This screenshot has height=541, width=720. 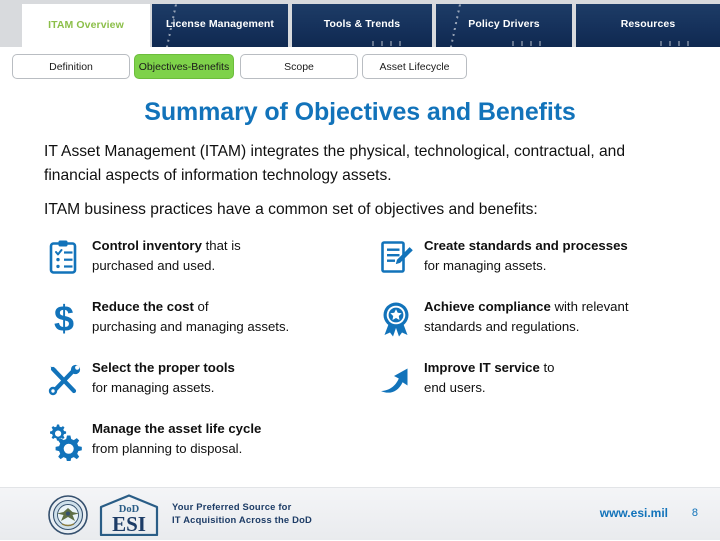 What do you see at coordinates (360, 112) in the screenshot?
I see `page-title: Summary of Objectives and Benefits` at bounding box center [360, 112].